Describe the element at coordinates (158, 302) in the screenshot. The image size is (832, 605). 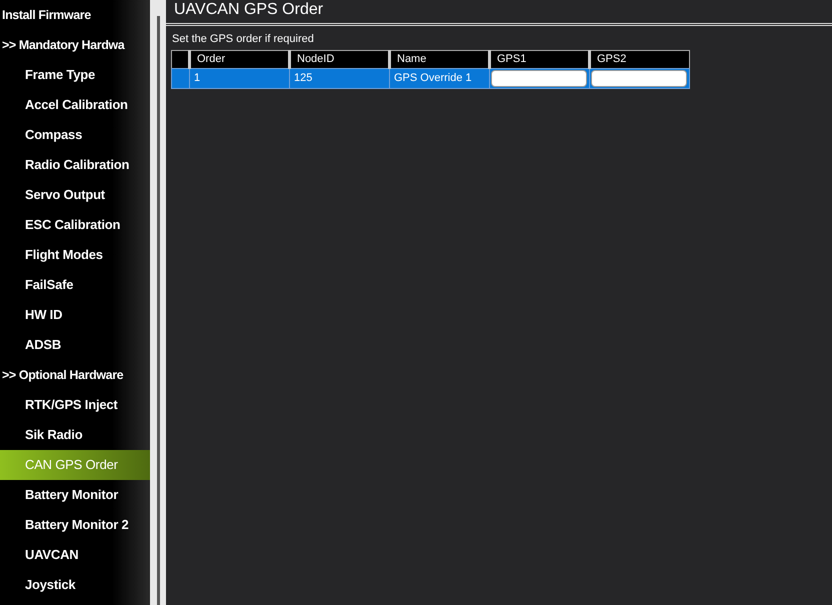
I see `scrollbar` at that location.